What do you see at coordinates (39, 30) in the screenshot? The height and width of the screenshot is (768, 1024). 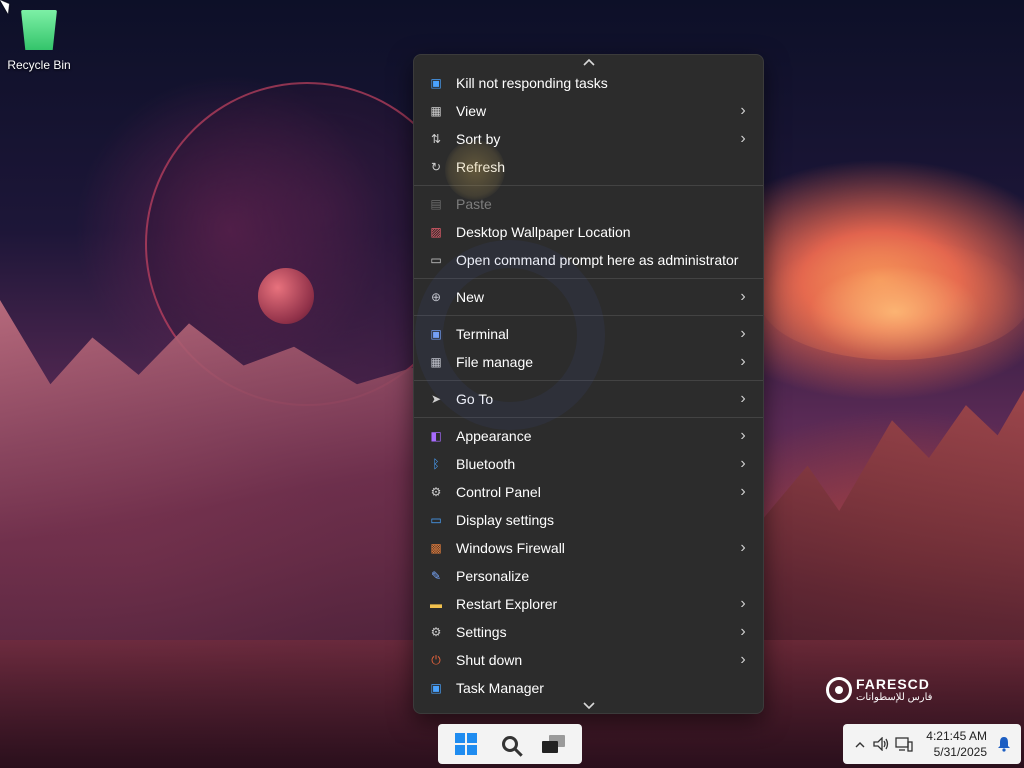 I see `recycle-bin-icon` at bounding box center [39, 30].